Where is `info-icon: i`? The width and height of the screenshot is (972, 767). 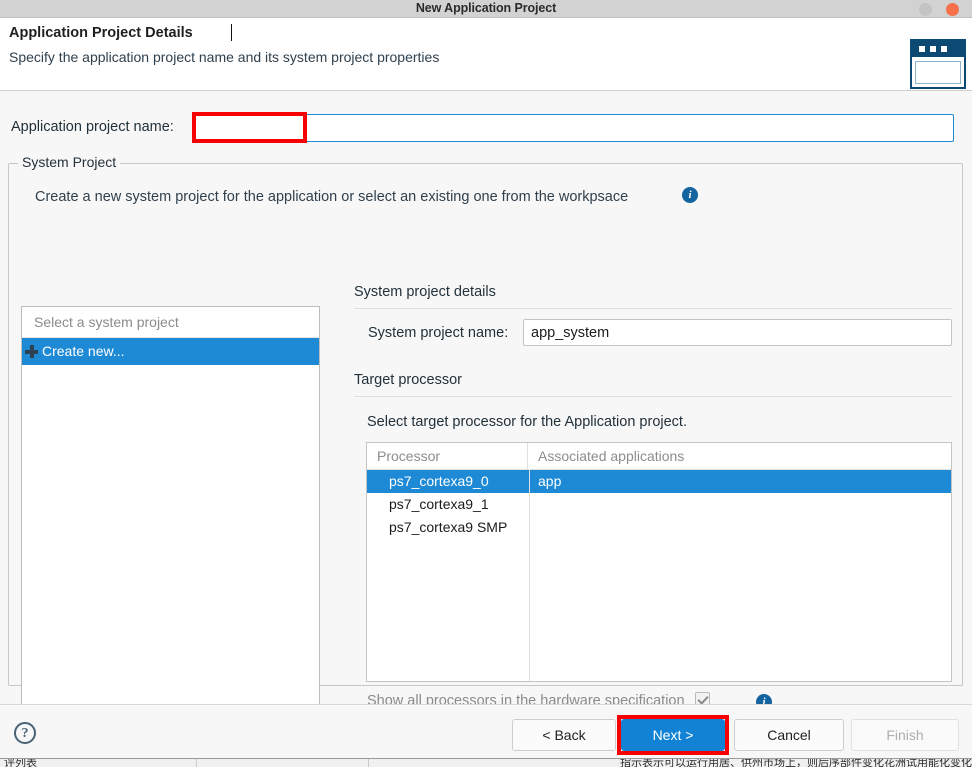
info-icon: i is located at coordinates (690, 195).